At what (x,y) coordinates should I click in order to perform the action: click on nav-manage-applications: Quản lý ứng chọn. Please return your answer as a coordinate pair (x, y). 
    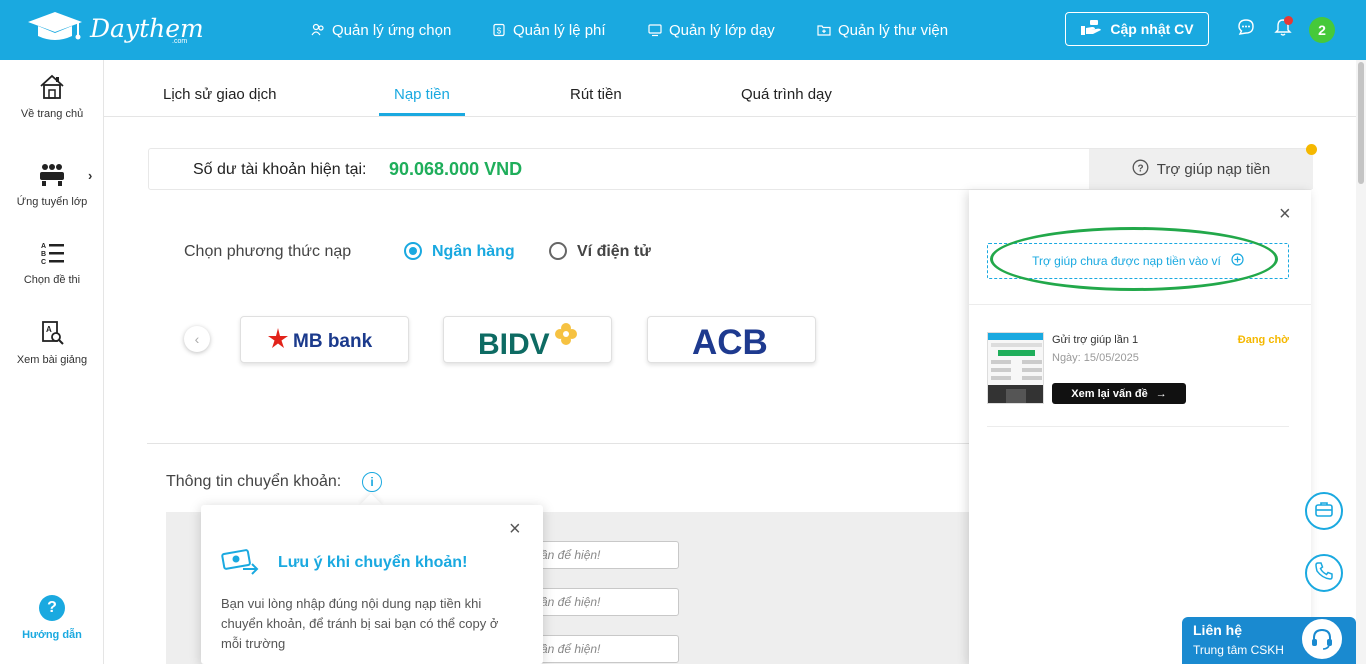
    Looking at the image, I should click on (381, 30).